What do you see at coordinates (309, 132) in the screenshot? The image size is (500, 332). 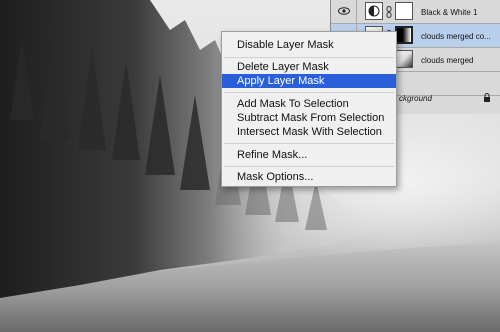 I see `menu-item-intersect-mask-with-selection: Intersect Mask With Selection` at bounding box center [309, 132].